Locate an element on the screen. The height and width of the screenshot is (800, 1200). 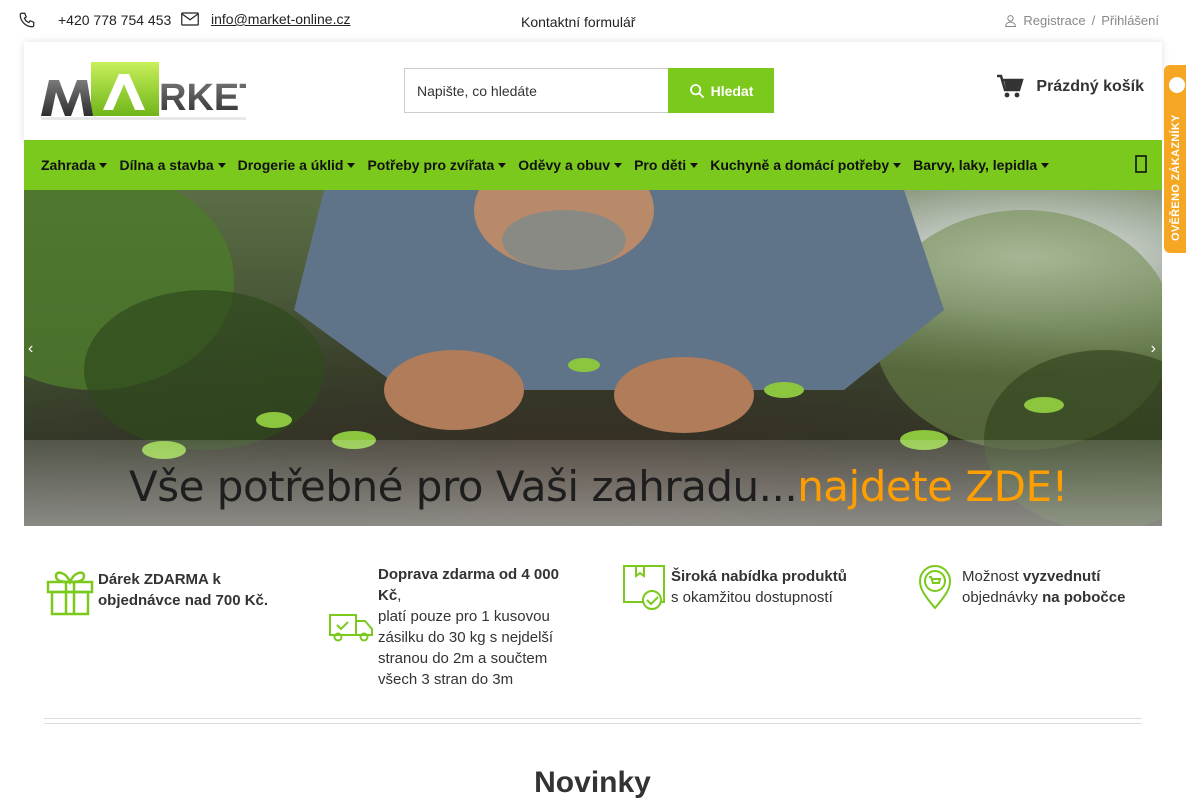
truck-icon is located at coordinates (351, 628).